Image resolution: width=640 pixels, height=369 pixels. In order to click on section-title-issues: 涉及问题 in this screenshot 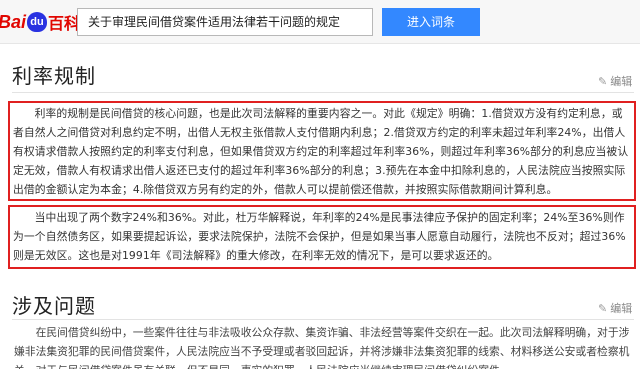, I will do `click(54, 306)`.